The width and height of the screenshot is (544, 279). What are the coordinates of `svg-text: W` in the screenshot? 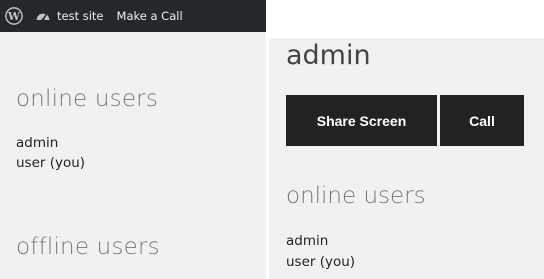 It's located at (14, 16).